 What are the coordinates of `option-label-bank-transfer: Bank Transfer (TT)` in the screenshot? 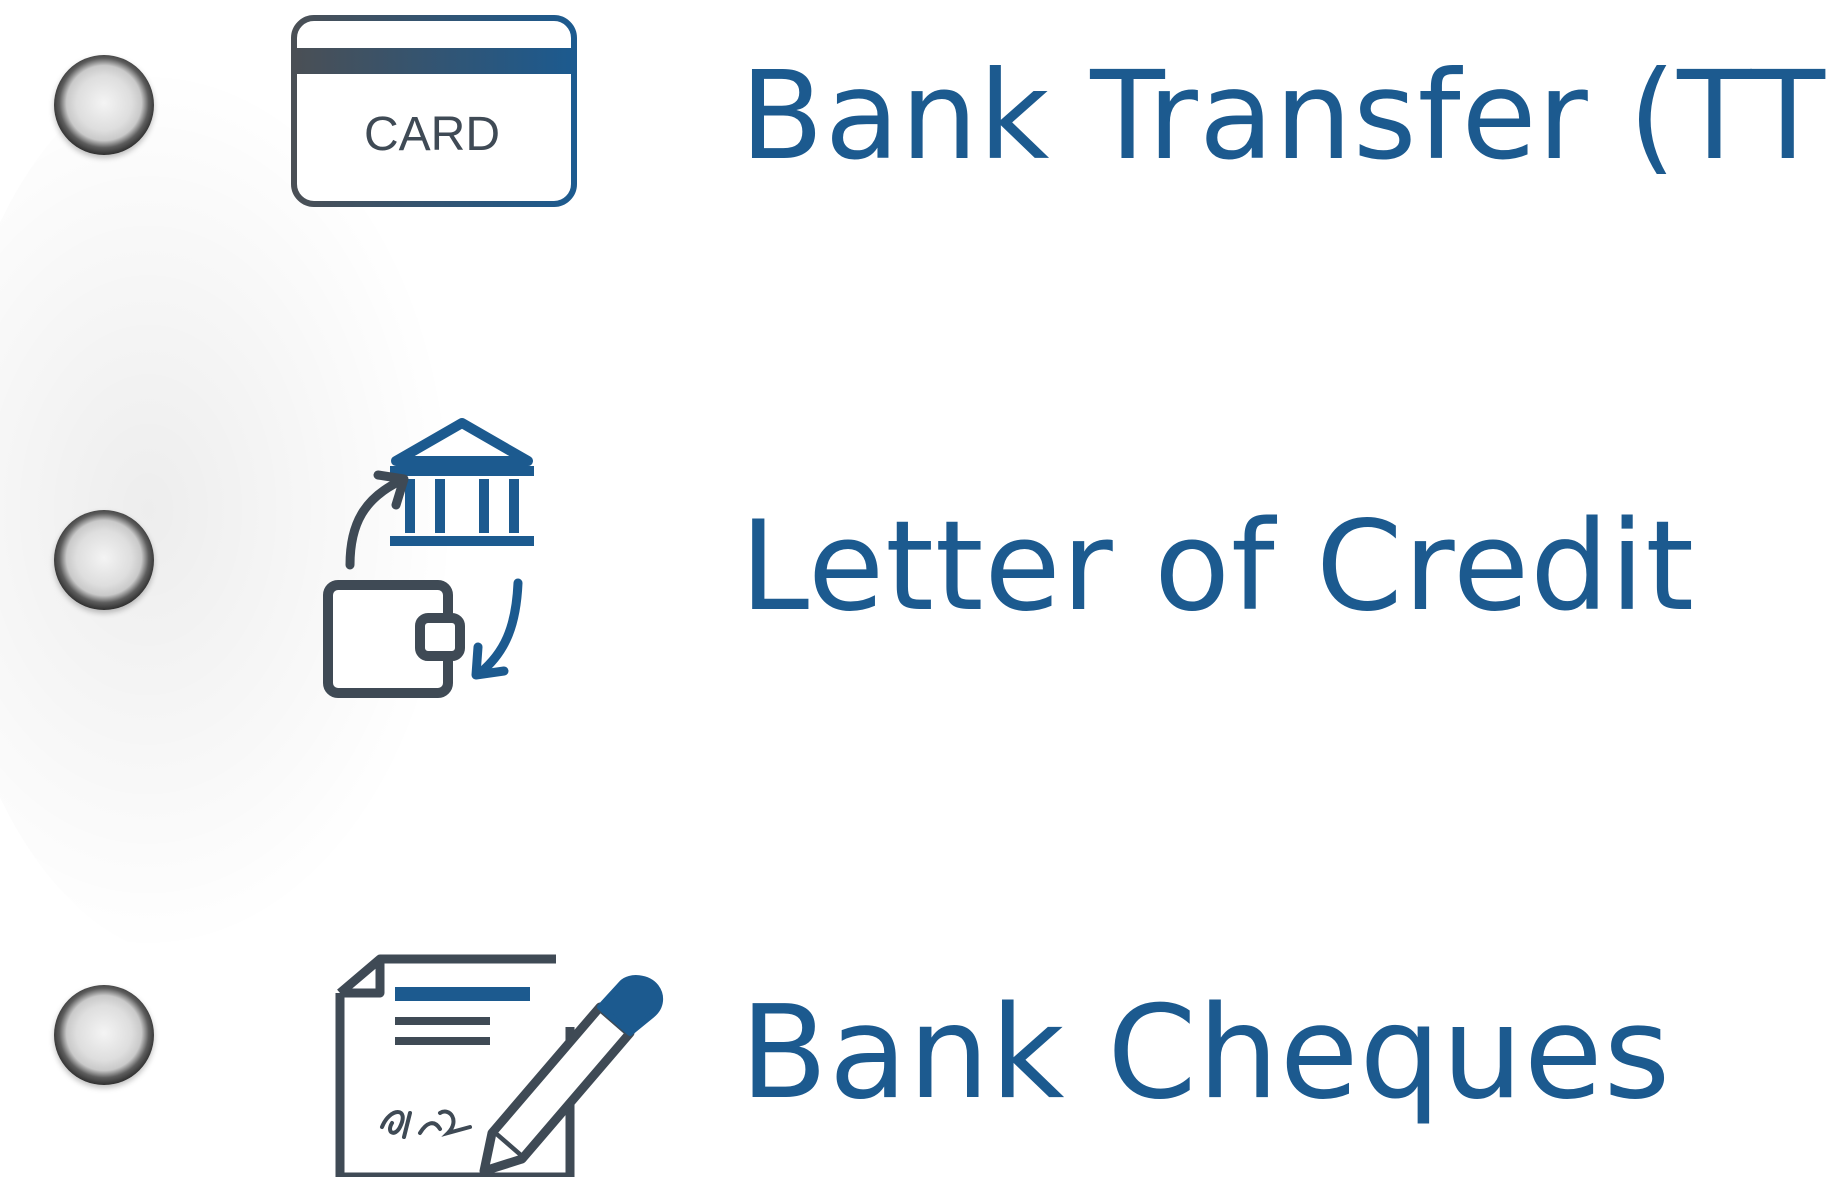 It's located at (1287, 116).